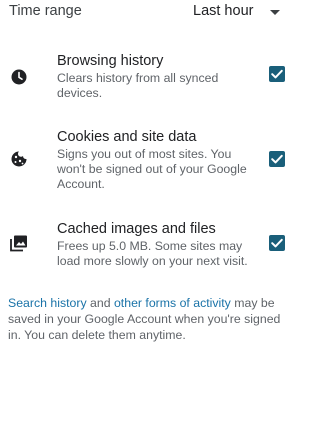 The image size is (320, 430). I want to click on clock-icon, so click(19, 77).